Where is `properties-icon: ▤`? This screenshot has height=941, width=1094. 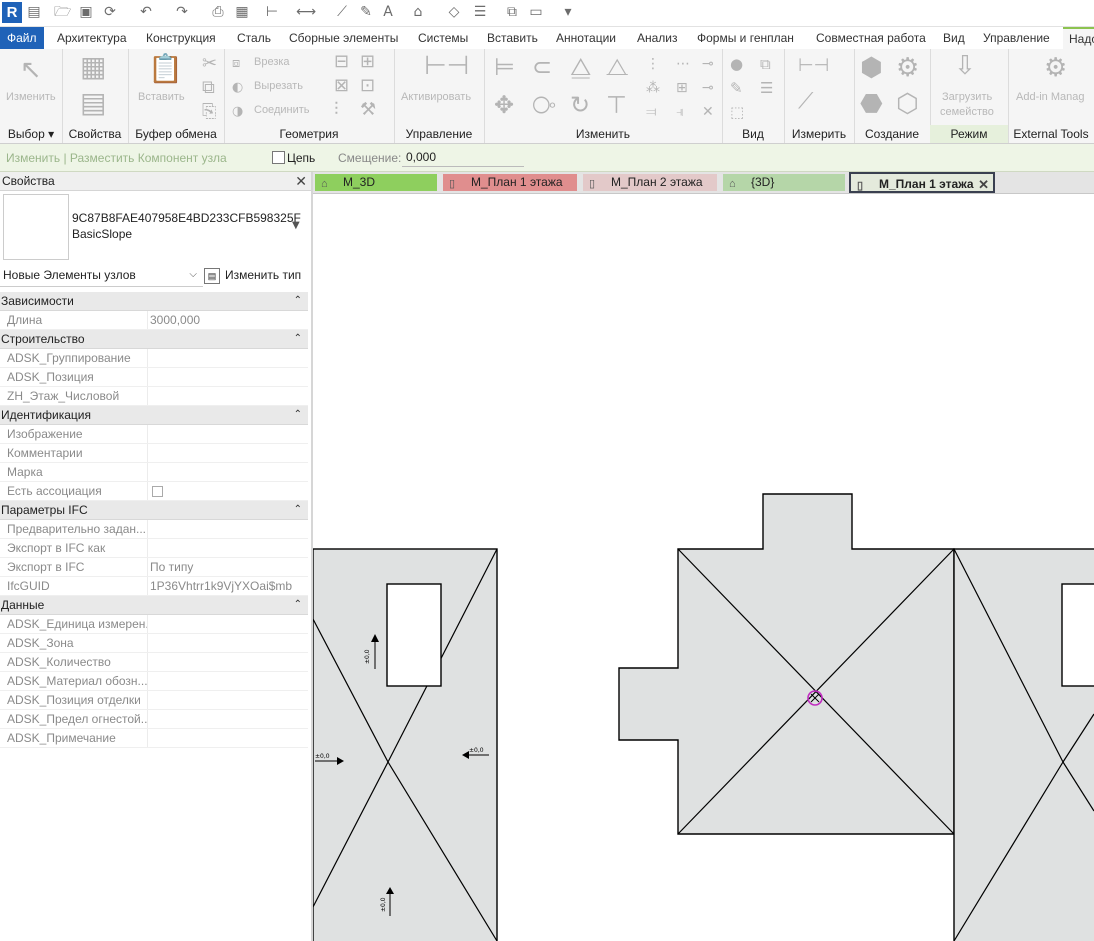 properties-icon: ▤ is located at coordinates (93, 103).